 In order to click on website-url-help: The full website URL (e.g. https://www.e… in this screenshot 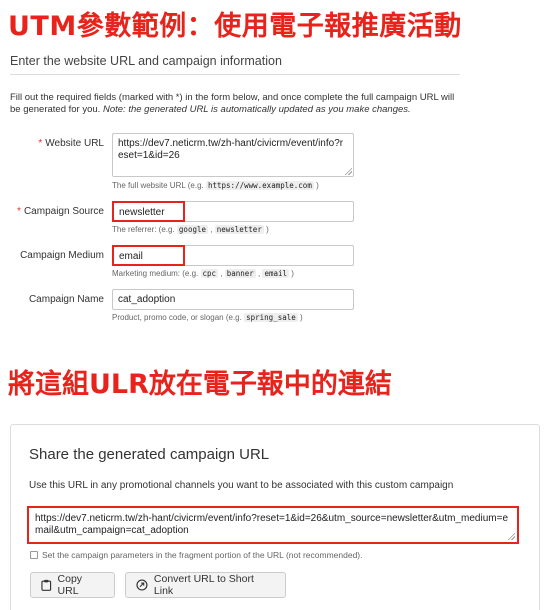, I will do `click(215, 185)`.